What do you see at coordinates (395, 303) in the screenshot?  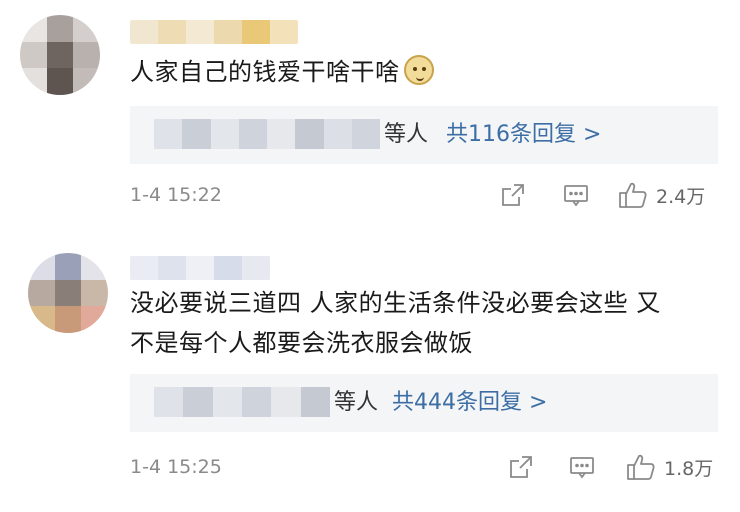 I see `comment-text-line: 没必要说三道四 人家的生活条件没必要会这些 又` at bounding box center [395, 303].